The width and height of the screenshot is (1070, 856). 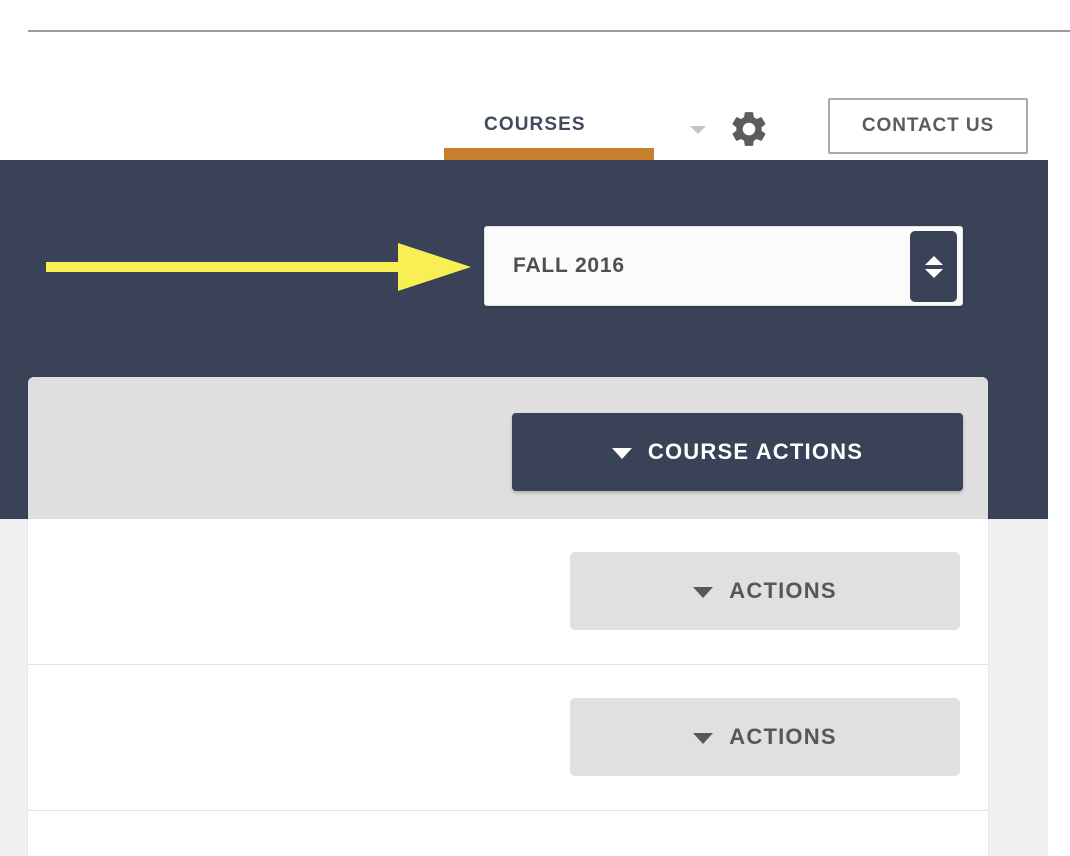 What do you see at coordinates (535, 96) in the screenshot?
I see `utility-nav: COURSES CONTACT US` at bounding box center [535, 96].